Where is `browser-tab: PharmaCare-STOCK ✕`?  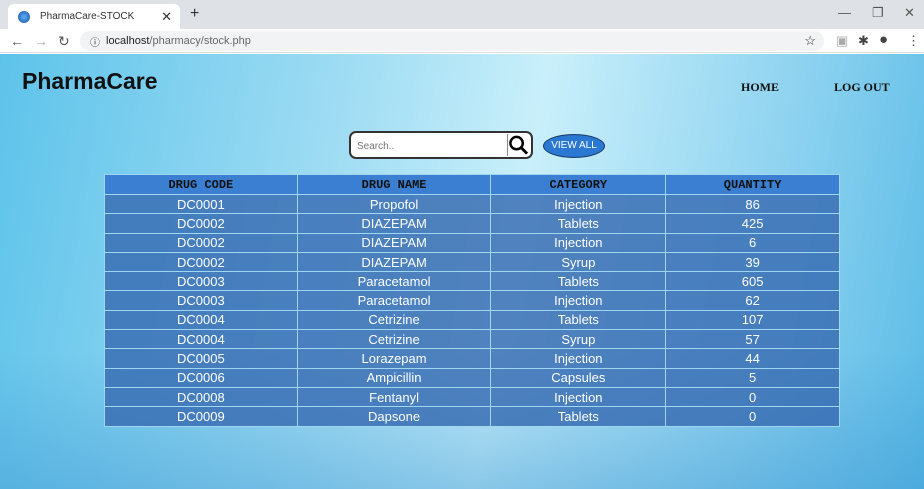 browser-tab: PharmaCare-STOCK ✕ is located at coordinates (94, 16).